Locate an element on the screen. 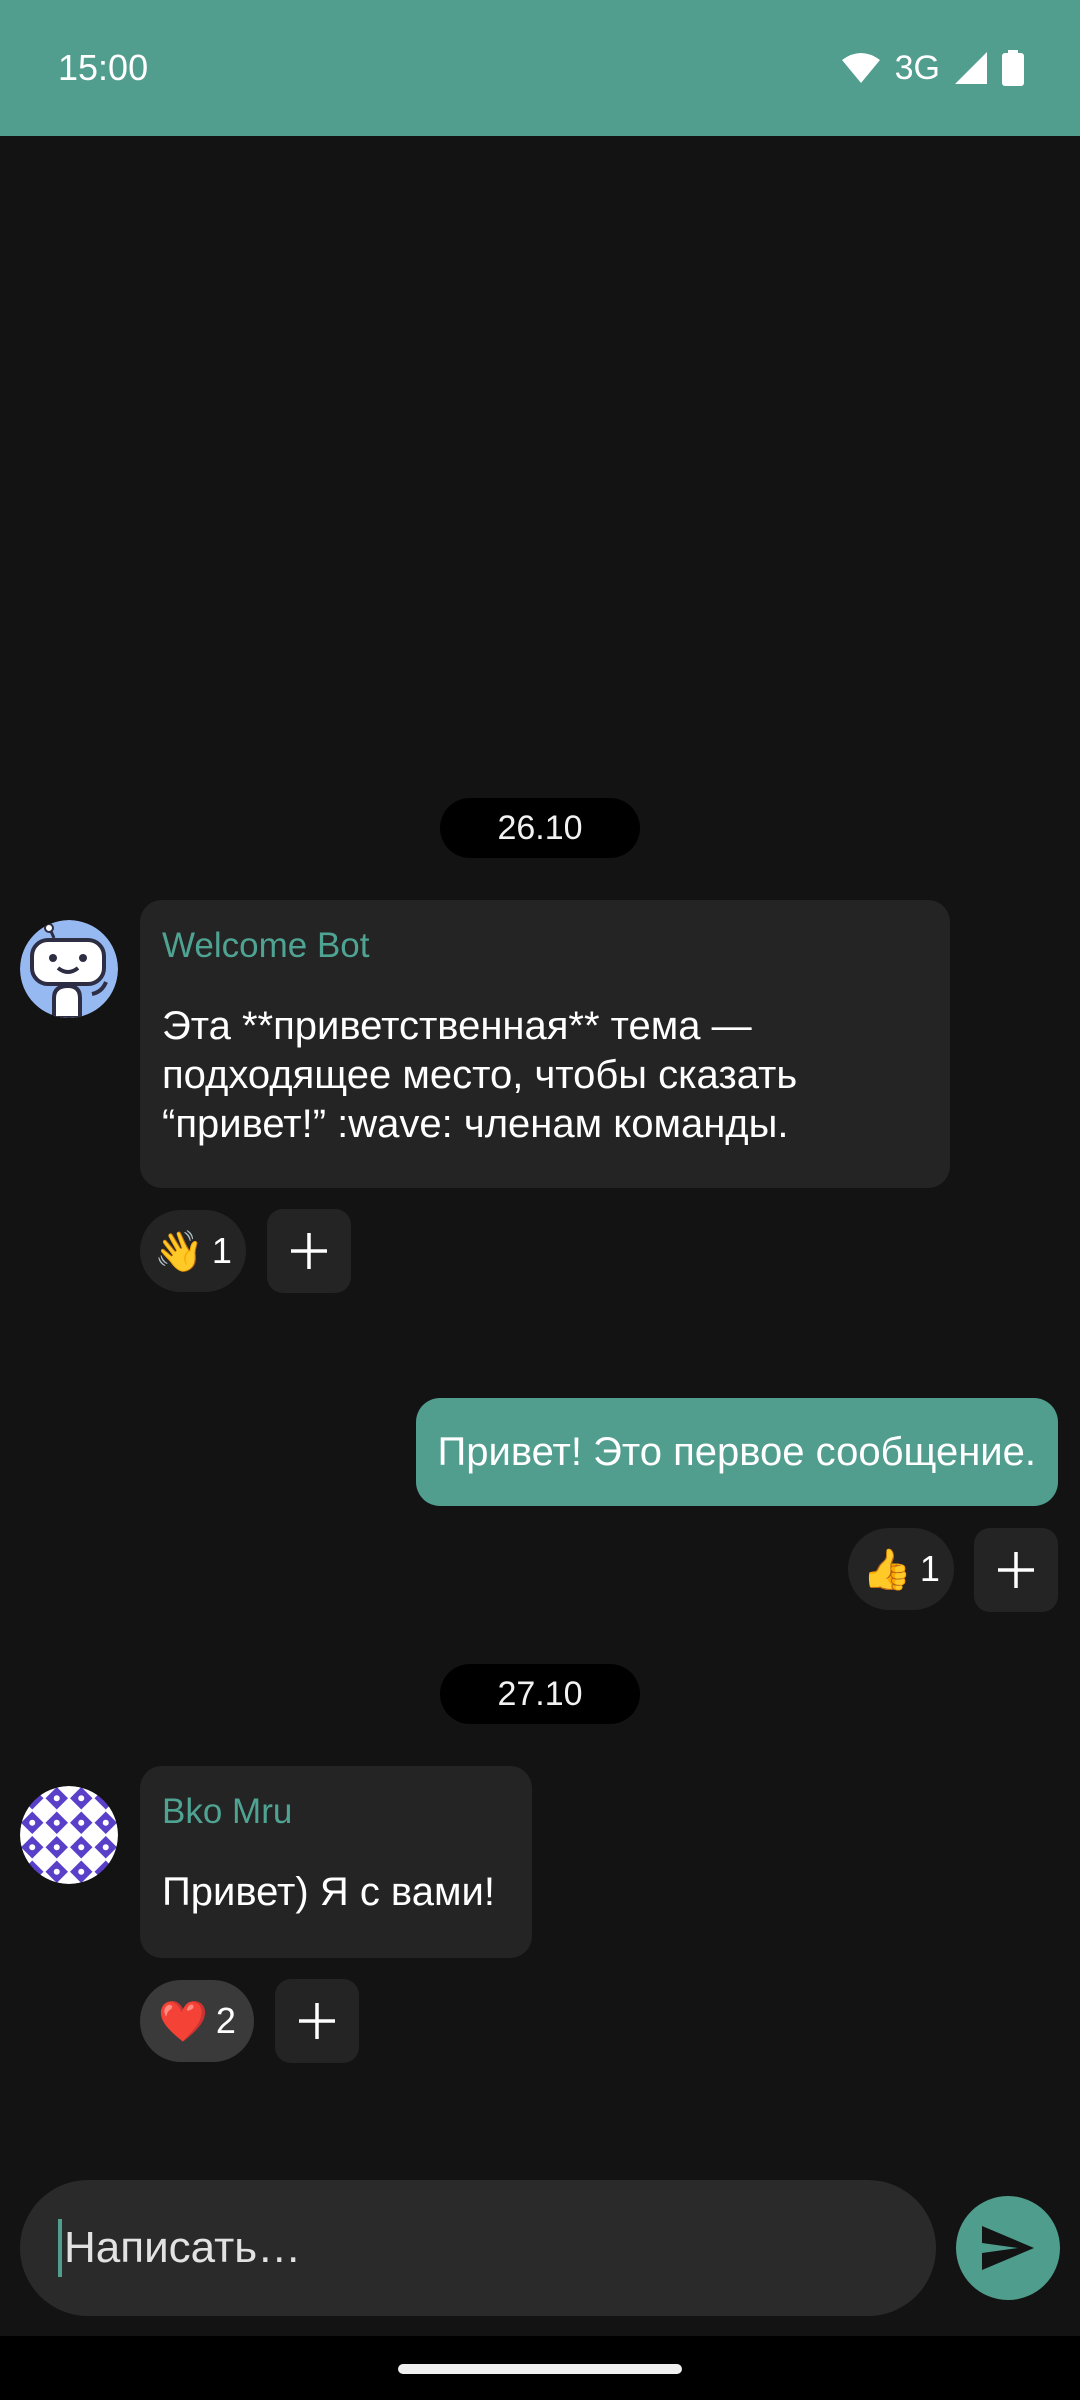 This screenshot has height=2400, width=1080. message-text: Привет) Я с вами! is located at coordinates (328, 1892).